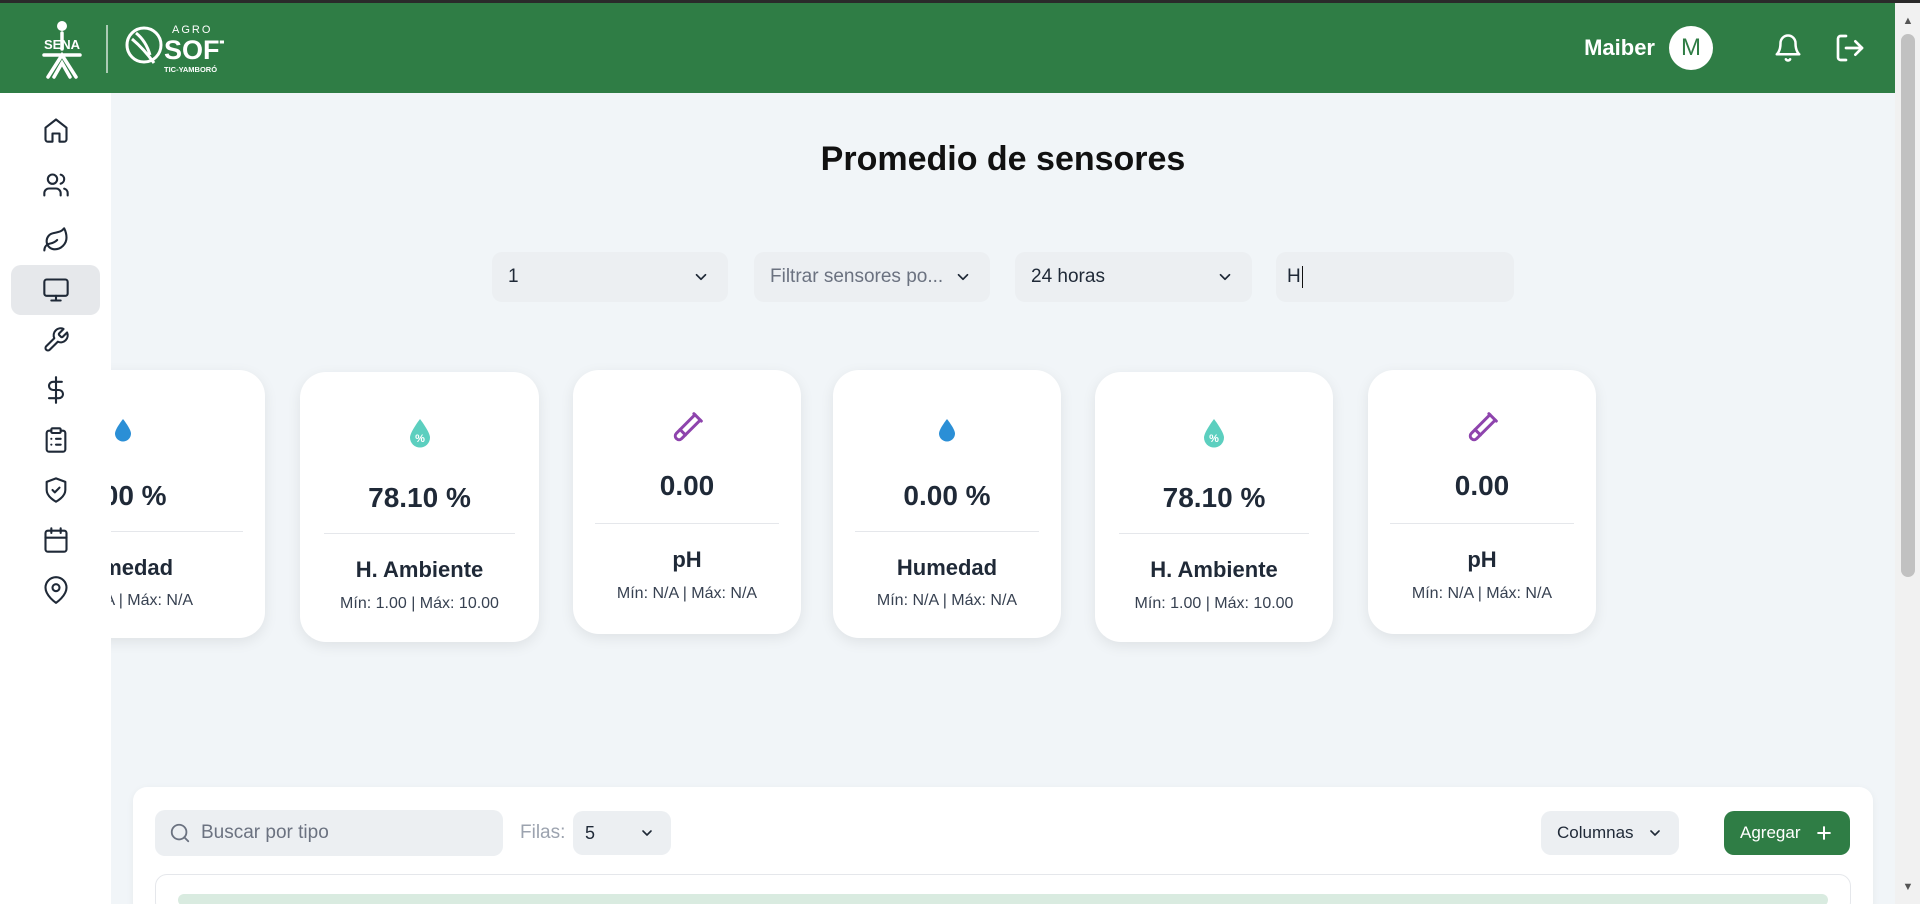  What do you see at coordinates (142, 567) in the screenshot?
I see `sensor-name: Humedad` at bounding box center [142, 567].